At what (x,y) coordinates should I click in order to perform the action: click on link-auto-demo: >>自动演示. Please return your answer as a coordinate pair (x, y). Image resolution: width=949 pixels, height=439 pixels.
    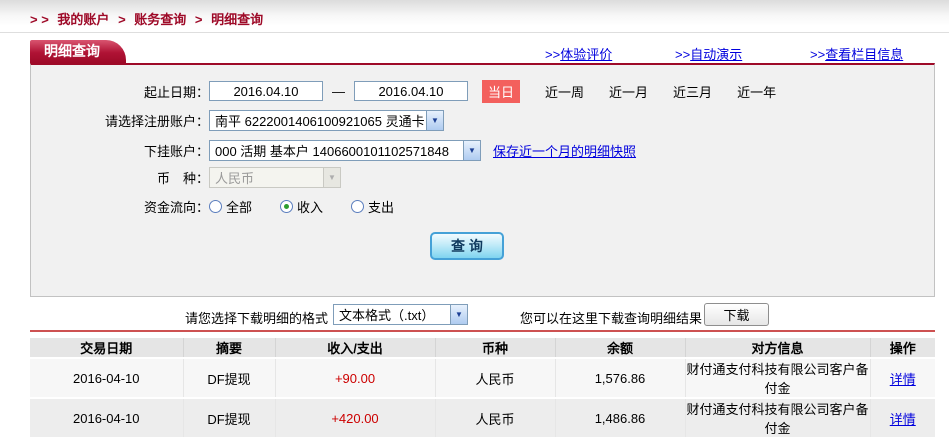
    Looking at the image, I should click on (708, 53).